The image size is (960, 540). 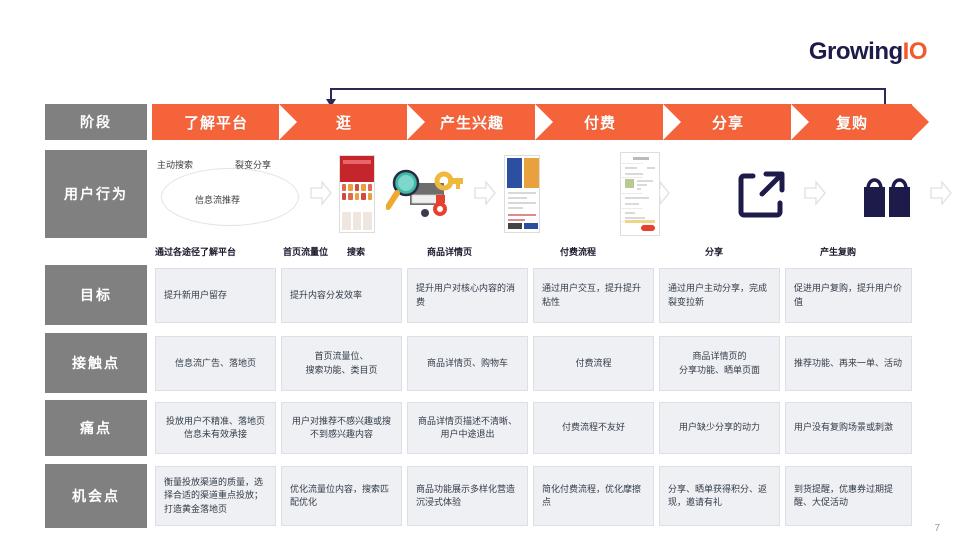 I want to click on row-label-behaviour: 用户行为, so click(x=96, y=194).